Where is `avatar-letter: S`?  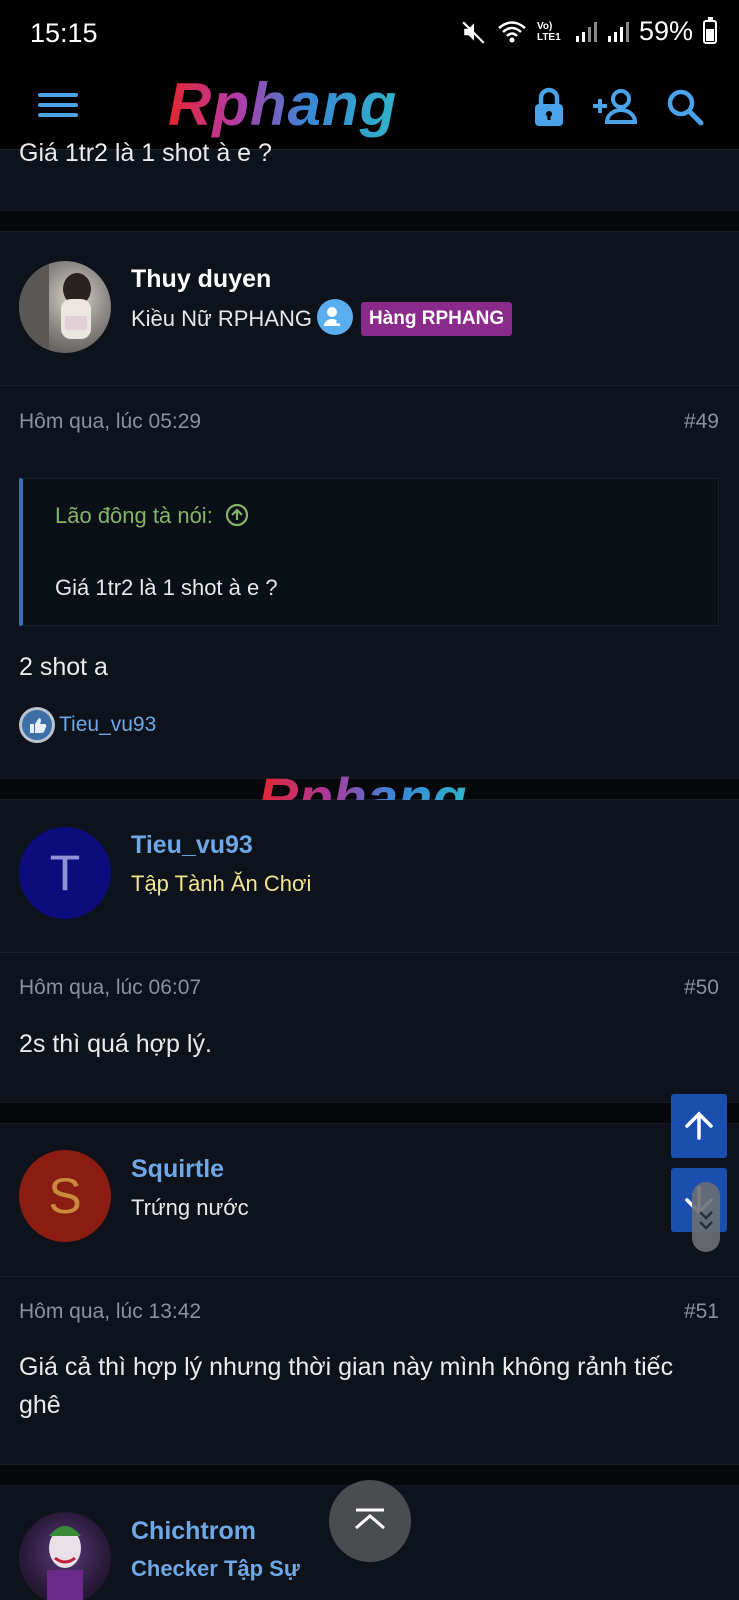 avatar-letter: S is located at coordinates (65, 1196).